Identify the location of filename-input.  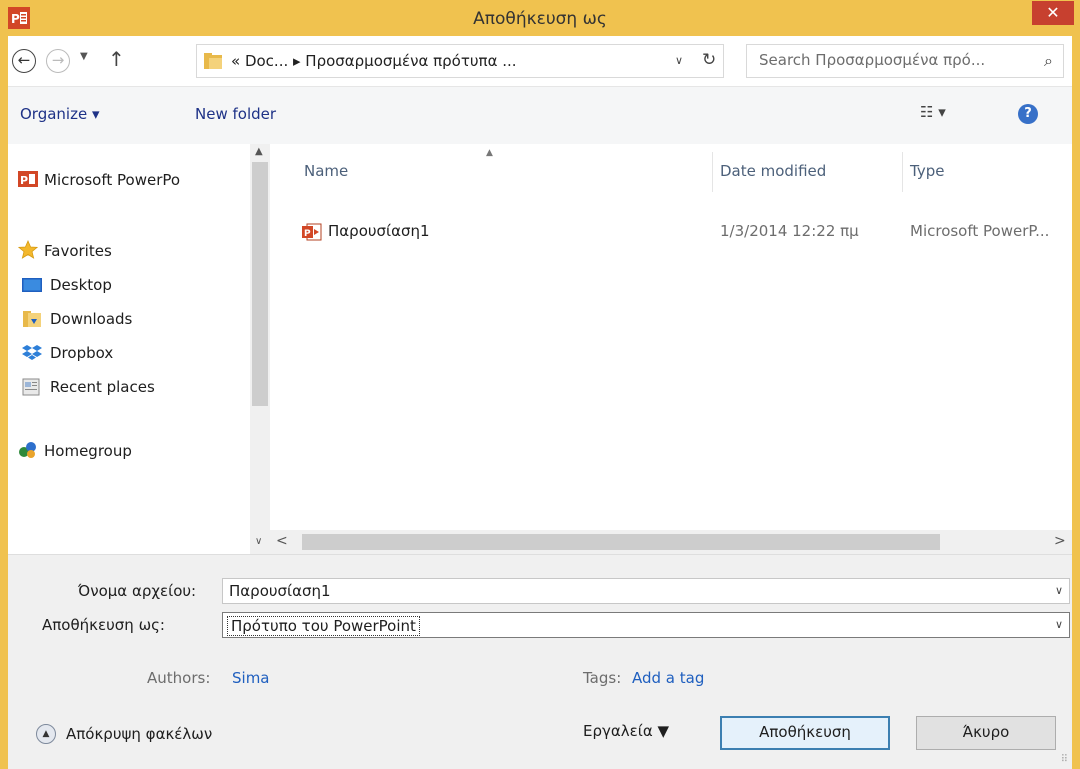
(629, 591).